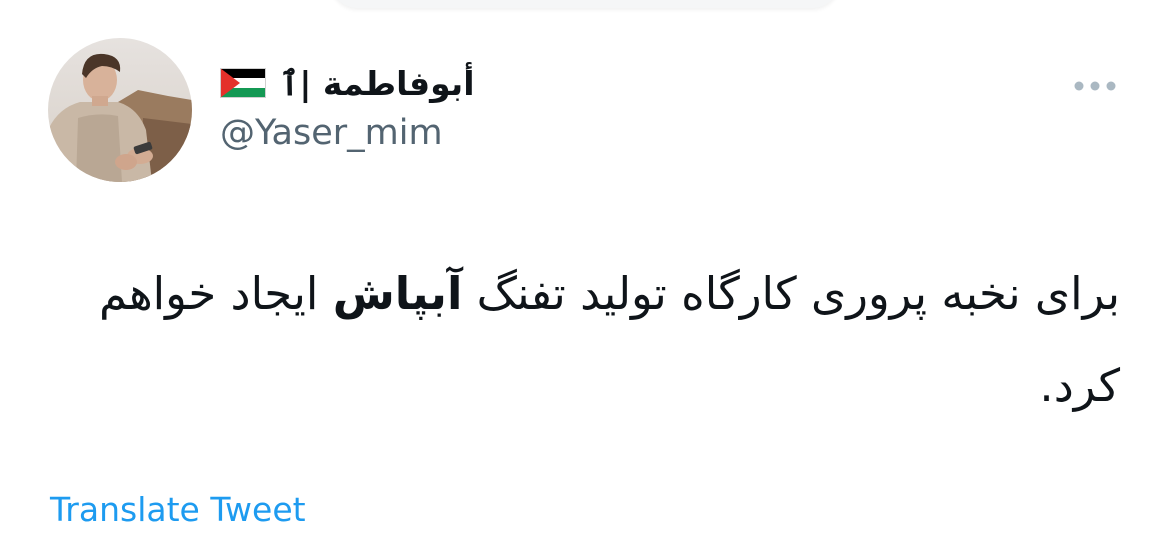  What do you see at coordinates (243, 83) in the screenshot?
I see `palestine-flag-icon` at bounding box center [243, 83].